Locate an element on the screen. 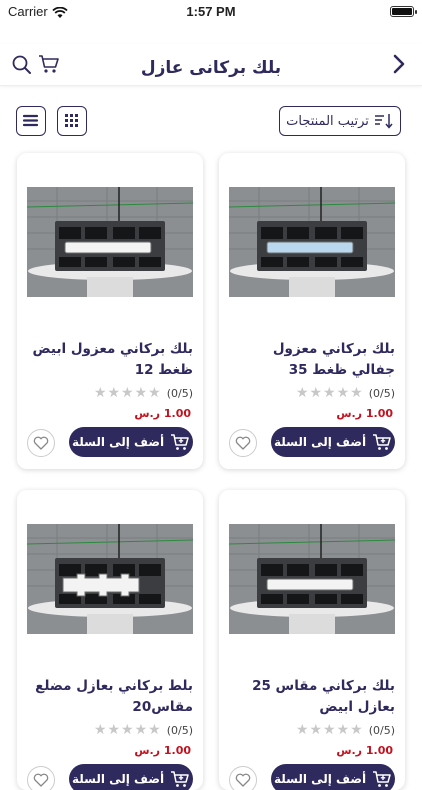  list-view-button is located at coordinates (31, 121).